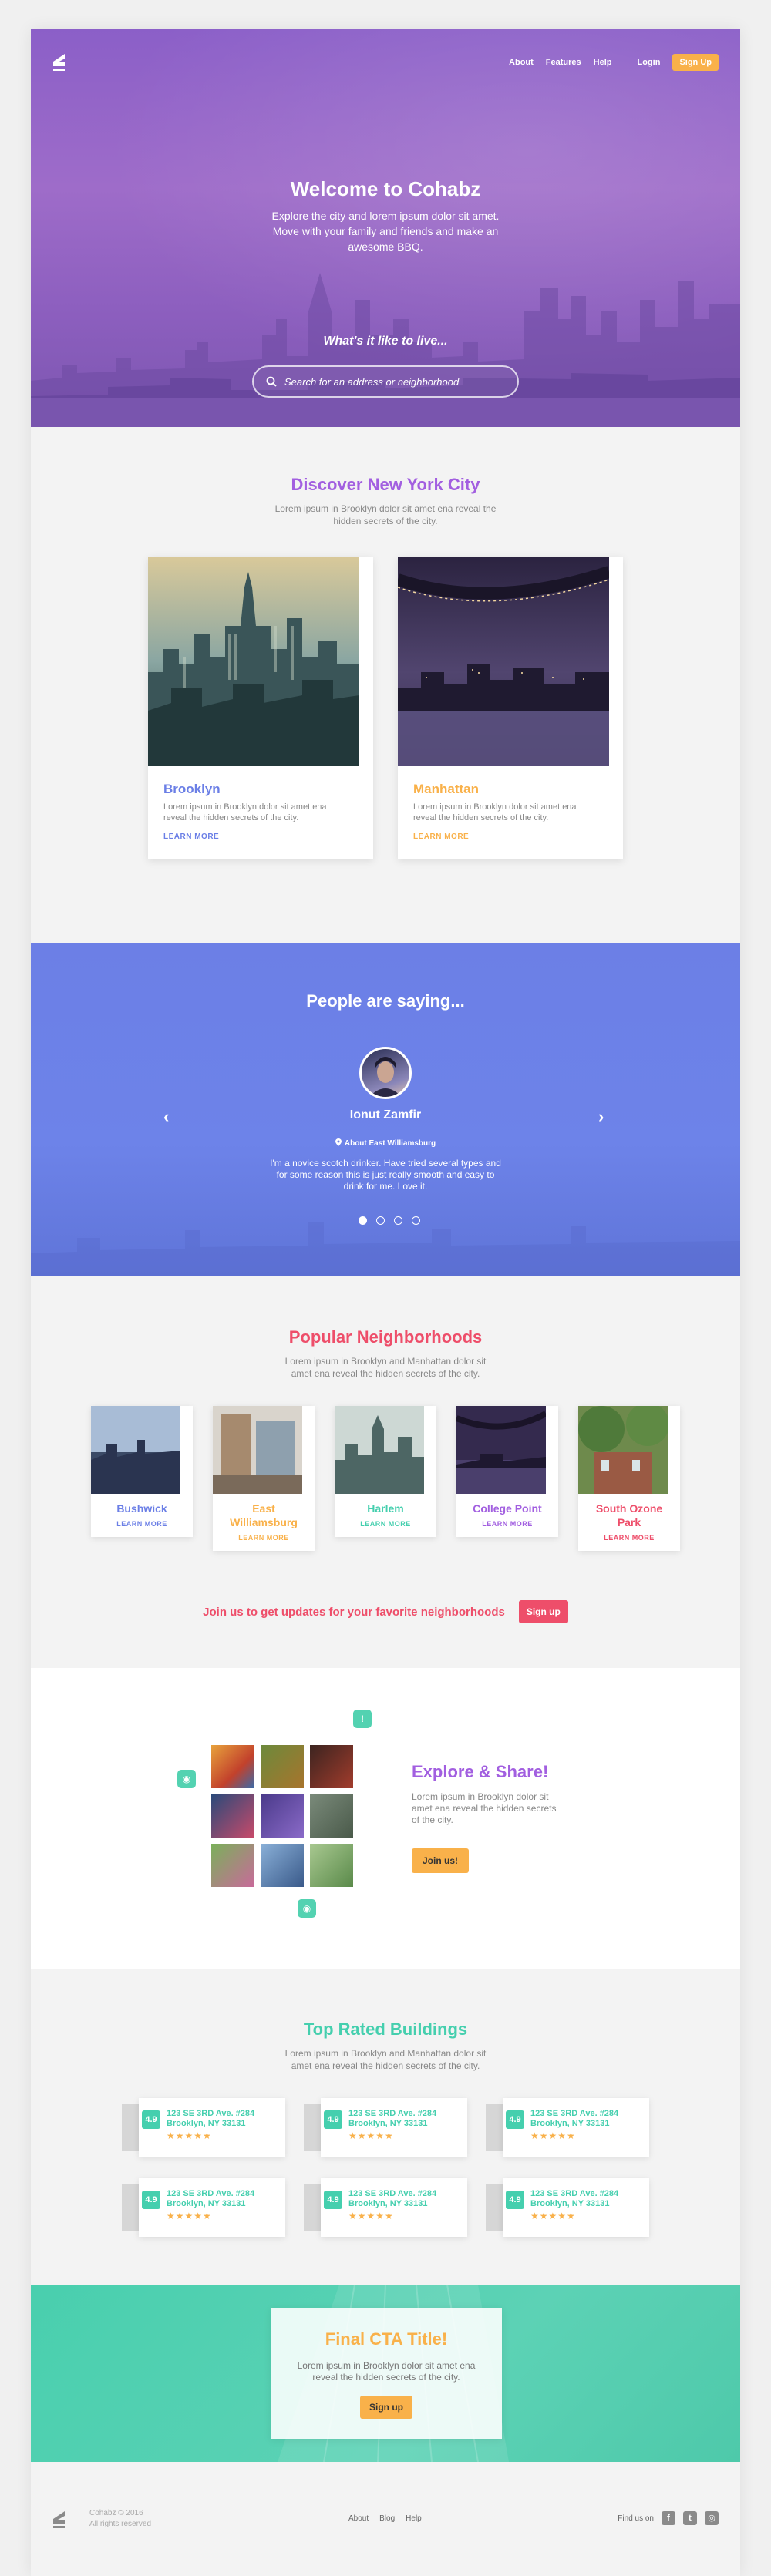 The image size is (771, 2576). I want to click on brooklyn-photo, so click(254, 661).